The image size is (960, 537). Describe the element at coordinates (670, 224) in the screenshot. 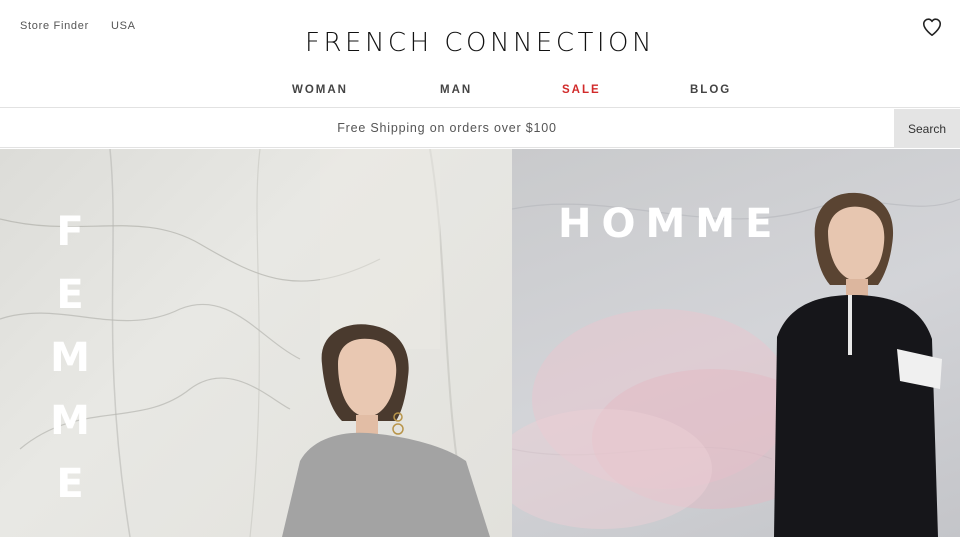

I see `homme-heading: HOMME` at that location.